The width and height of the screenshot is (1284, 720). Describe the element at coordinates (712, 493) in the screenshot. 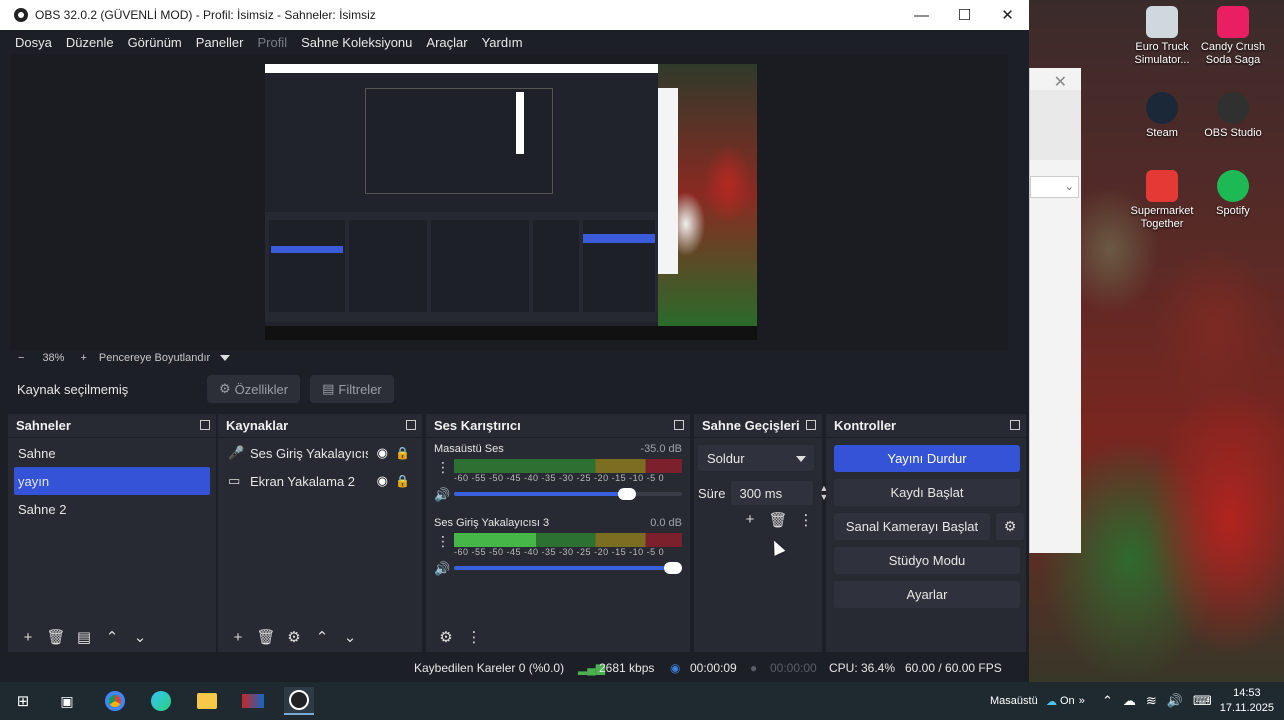

I see `duration-label: Süre` at that location.